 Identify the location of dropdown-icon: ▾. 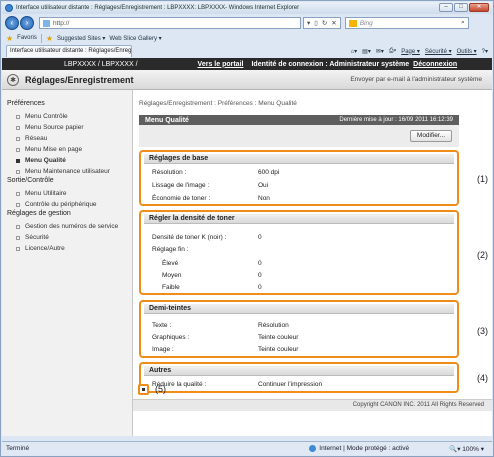
(308, 23).